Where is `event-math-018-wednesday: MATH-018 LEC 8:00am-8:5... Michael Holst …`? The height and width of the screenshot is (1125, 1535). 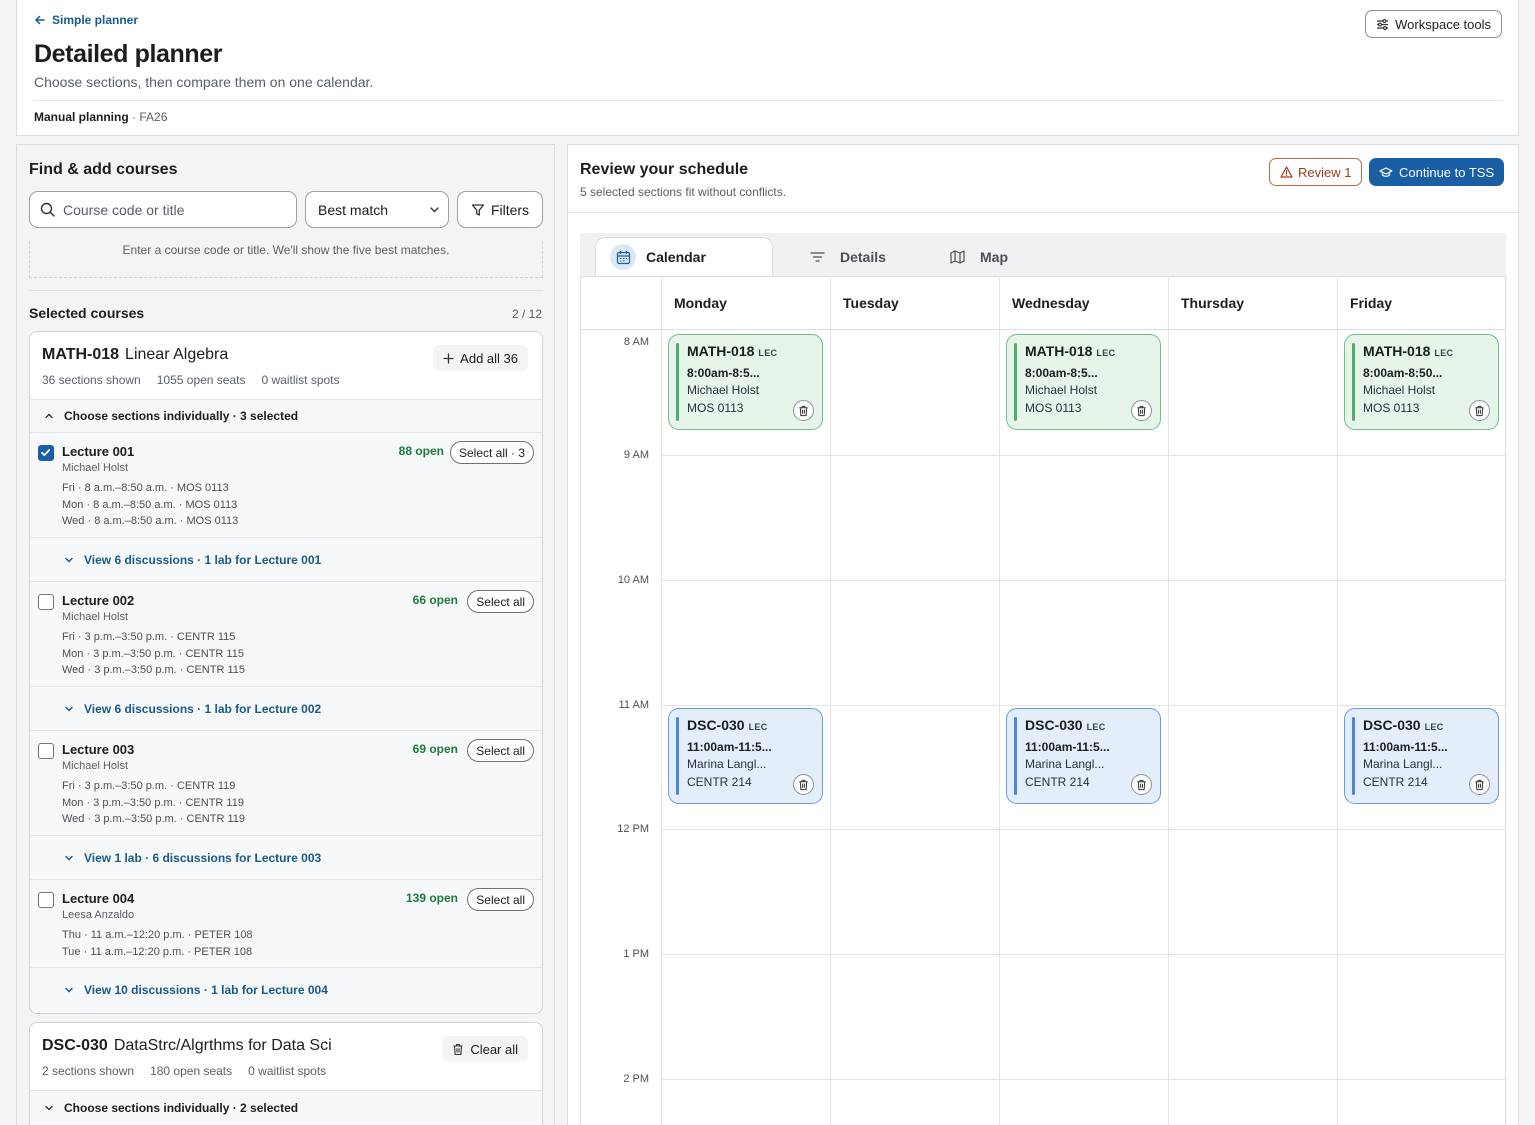
event-math-018-wednesday: MATH-018 LEC 8:00am-8:5... Michael Holst … is located at coordinates (1083, 382).